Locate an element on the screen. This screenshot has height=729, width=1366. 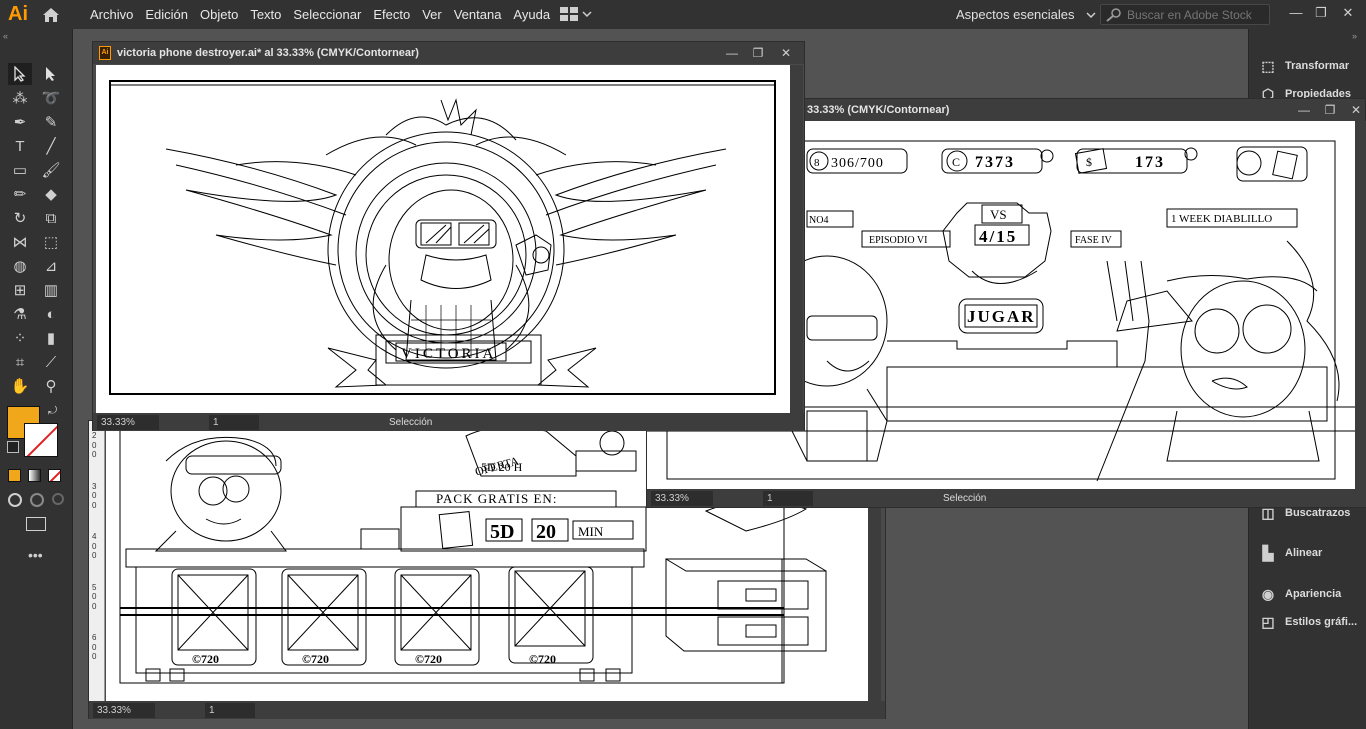
panel-transformar: ⬚ Transformar is located at coordinates (1304, 66).